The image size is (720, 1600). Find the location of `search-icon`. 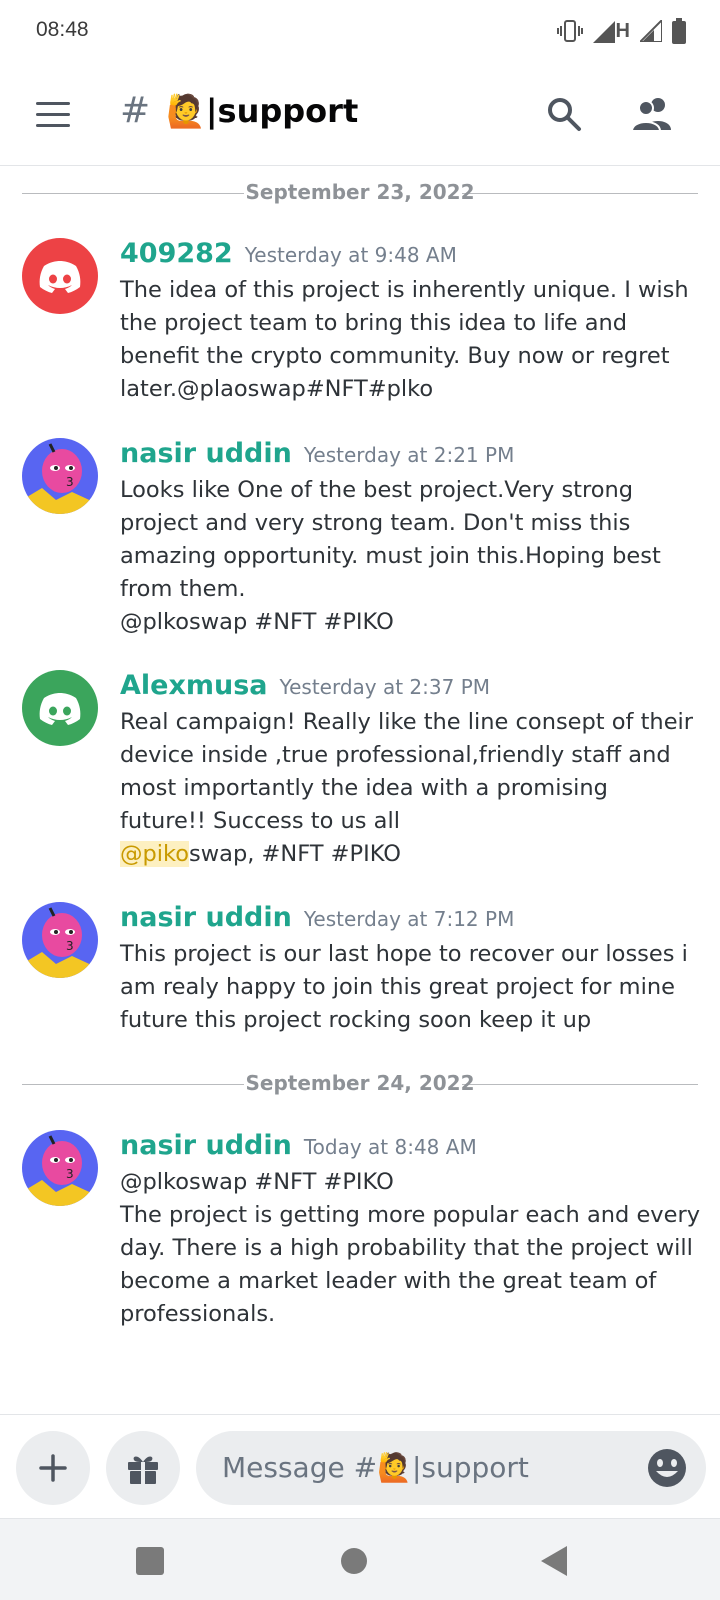

search-icon is located at coordinates (564, 114).